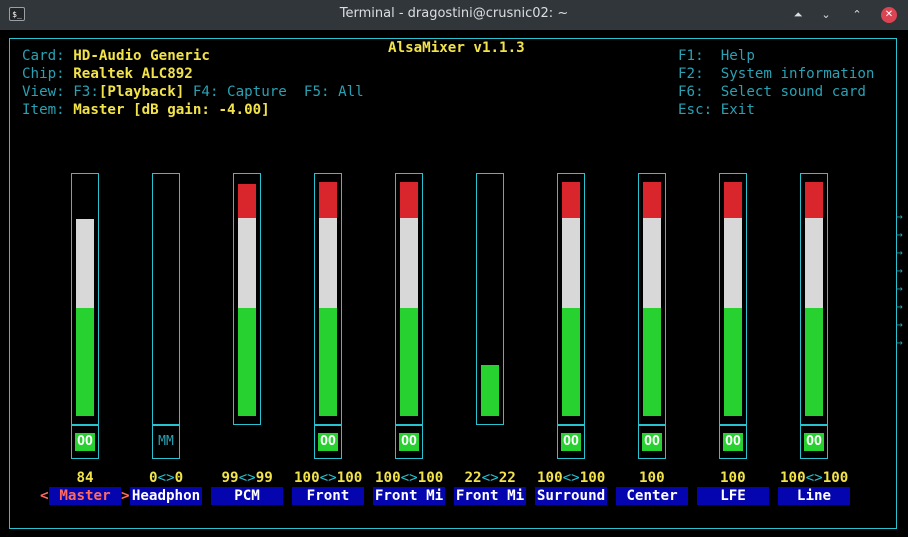  Describe the element at coordinates (716, 56) in the screenshot. I see `key-help: F1: Help` at that location.